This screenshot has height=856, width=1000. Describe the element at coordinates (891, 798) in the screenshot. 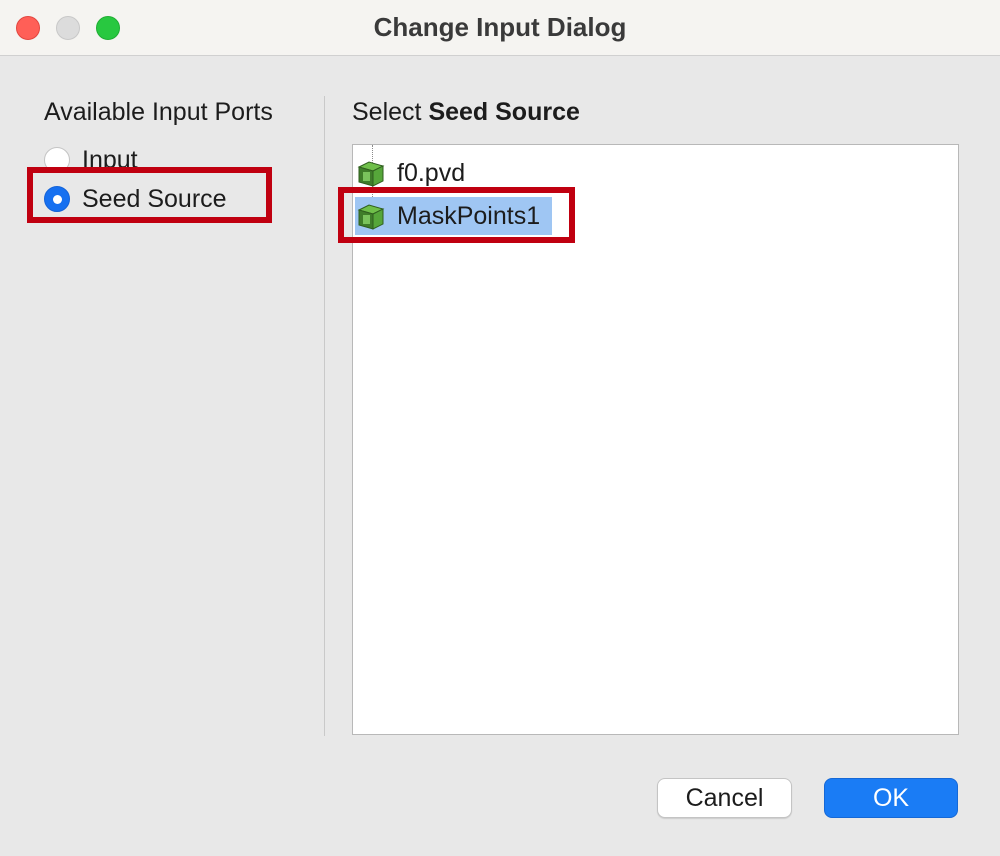

I see `ok-button: OK` at that location.